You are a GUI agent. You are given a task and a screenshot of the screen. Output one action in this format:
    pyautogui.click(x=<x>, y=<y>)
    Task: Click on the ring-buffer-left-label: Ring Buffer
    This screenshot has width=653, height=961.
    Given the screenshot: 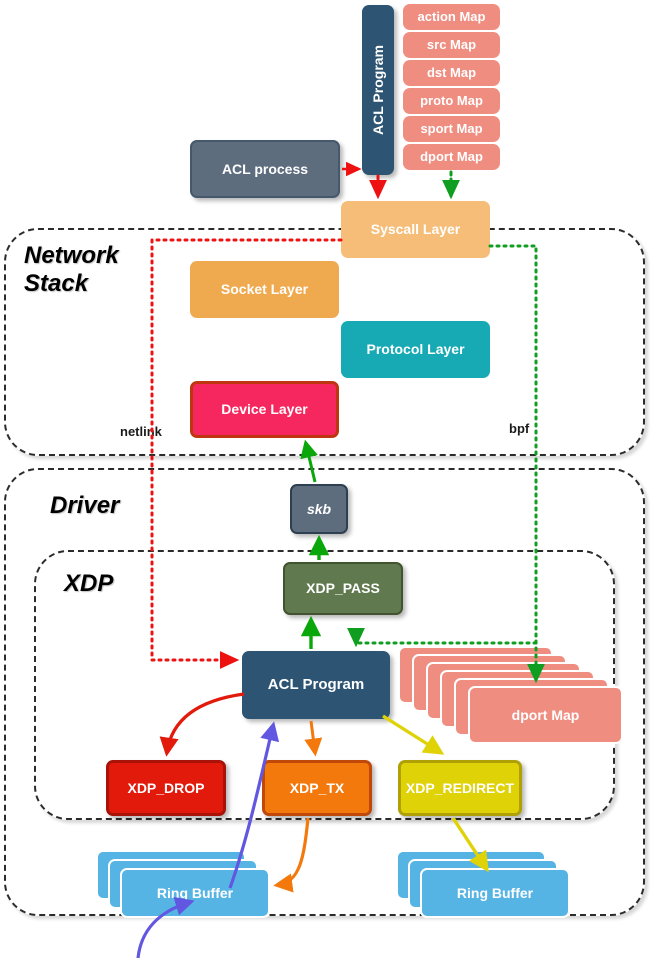 What is the action you would take?
    pyautogui.click(x=195, y=893)
    